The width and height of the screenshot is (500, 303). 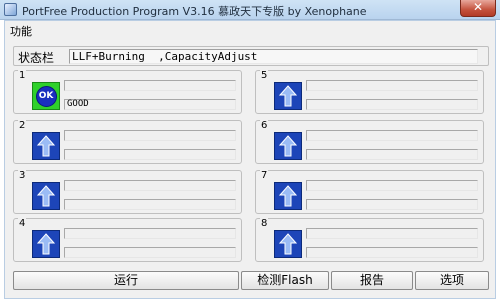 I want to click on menu-bar: 功能, so click(x=250, y=30).